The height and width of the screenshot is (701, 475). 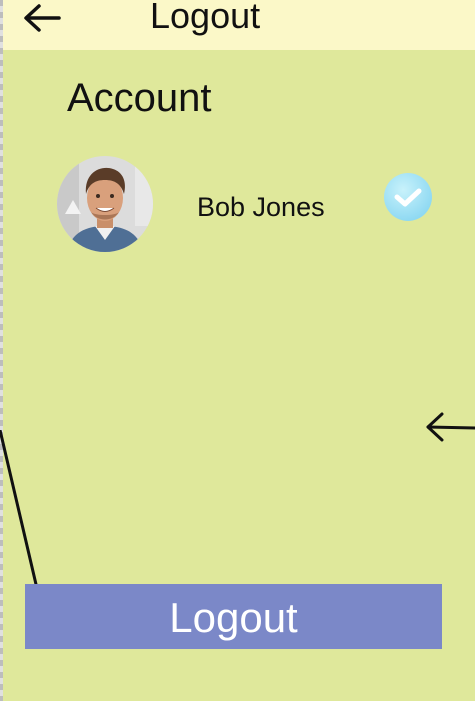 I want to click on logout-button: Logout, so click(x=233, y=616).